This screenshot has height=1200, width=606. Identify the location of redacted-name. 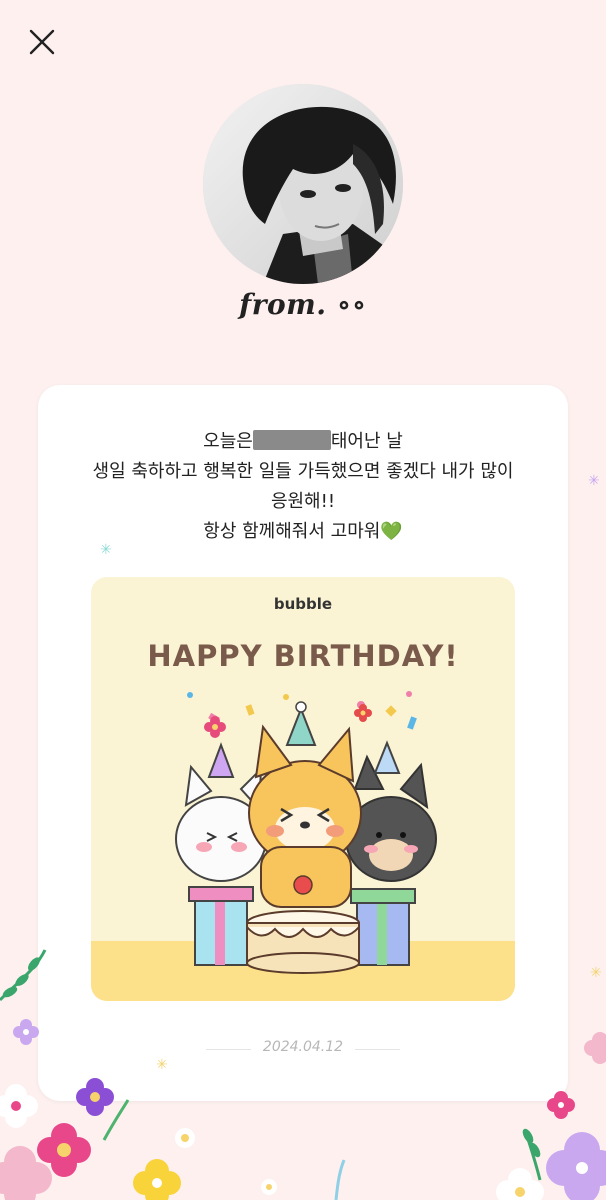
(291, 440).